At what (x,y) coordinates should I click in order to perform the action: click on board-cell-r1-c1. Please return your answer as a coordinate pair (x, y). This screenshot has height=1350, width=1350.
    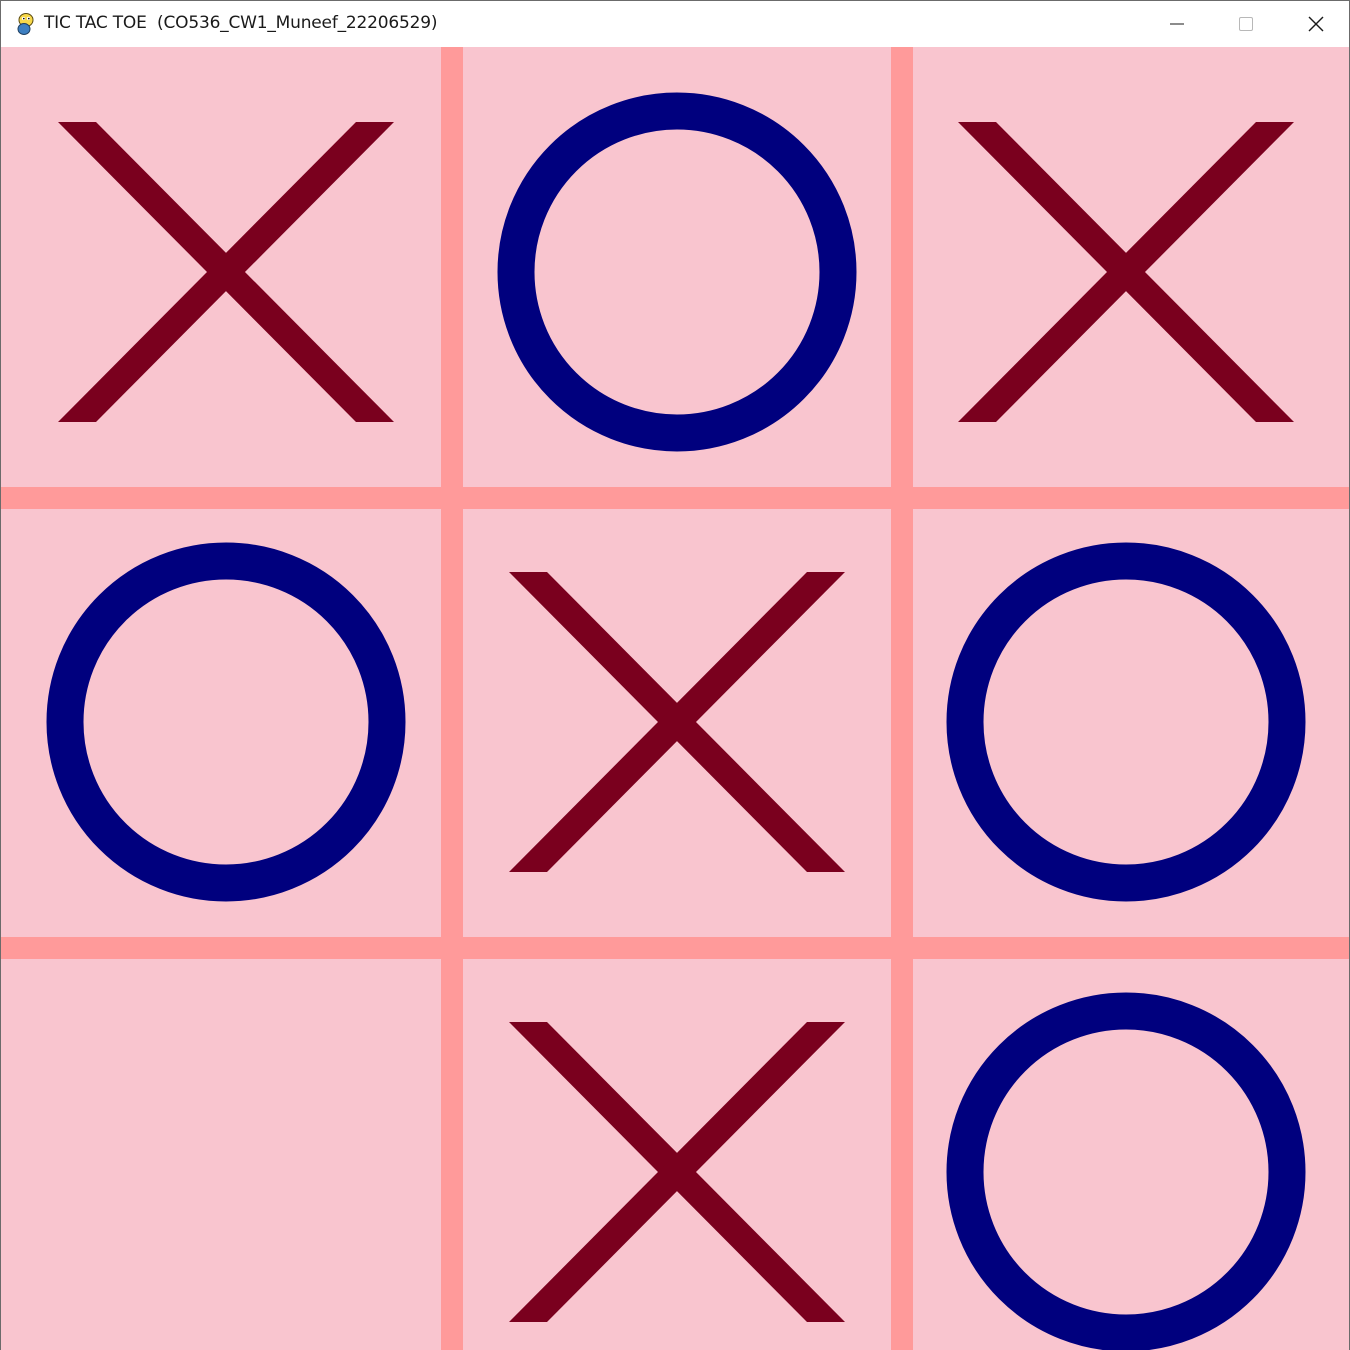
    Looking at the image, I should click on (221, 267).